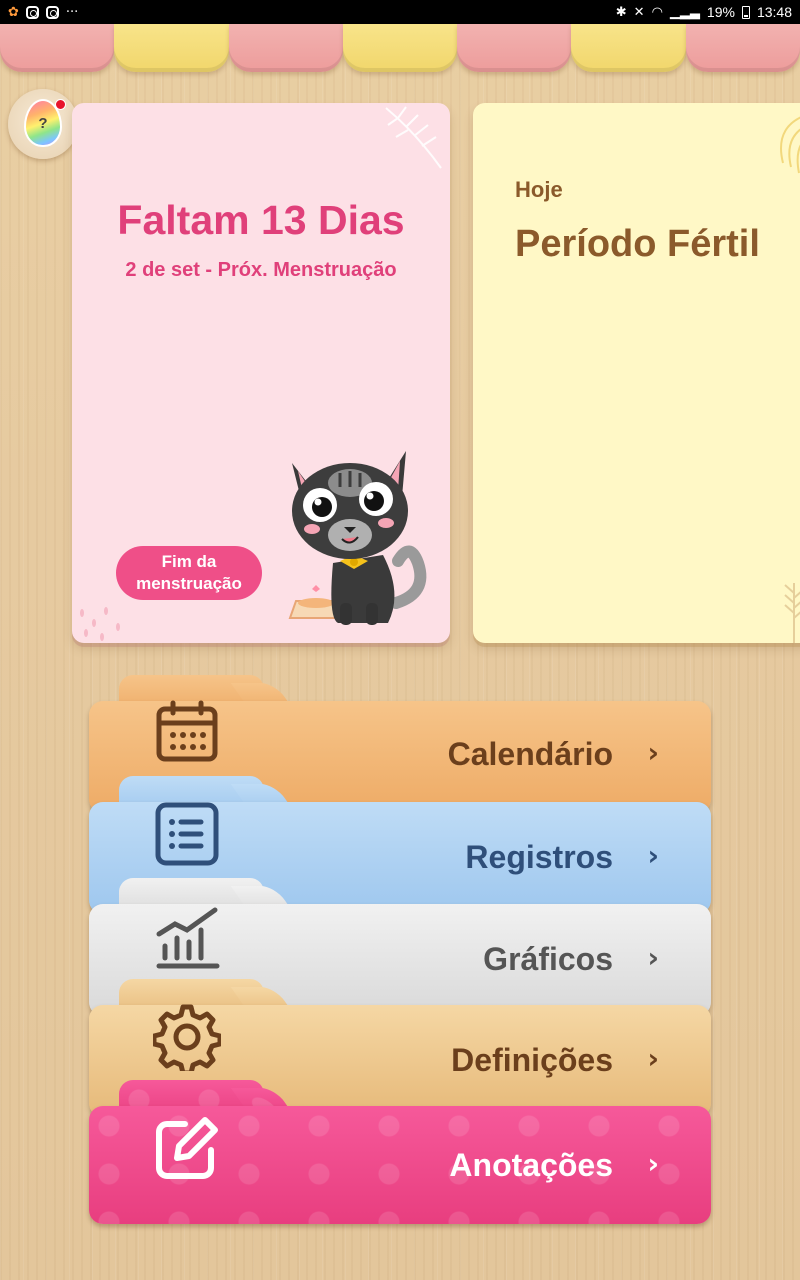 This screenshot has width=800, height=1280. I want to click on menu-item-label: Gráficos, so click(548, 959).